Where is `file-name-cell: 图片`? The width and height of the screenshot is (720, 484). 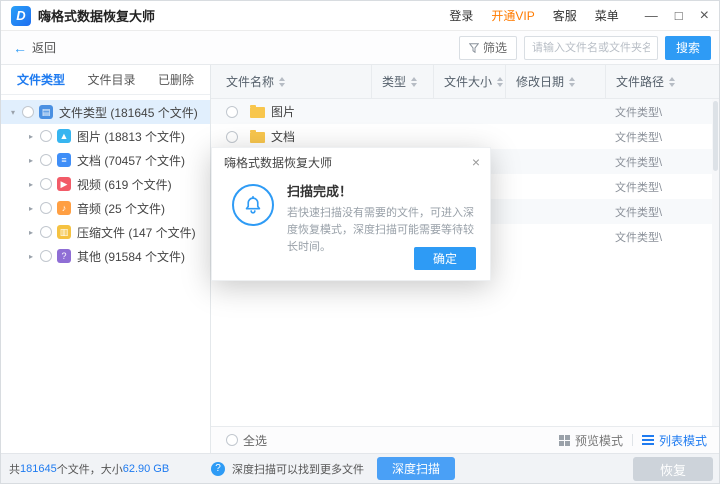
file-name-cell: 图片 is located at coordinates (291, 111).